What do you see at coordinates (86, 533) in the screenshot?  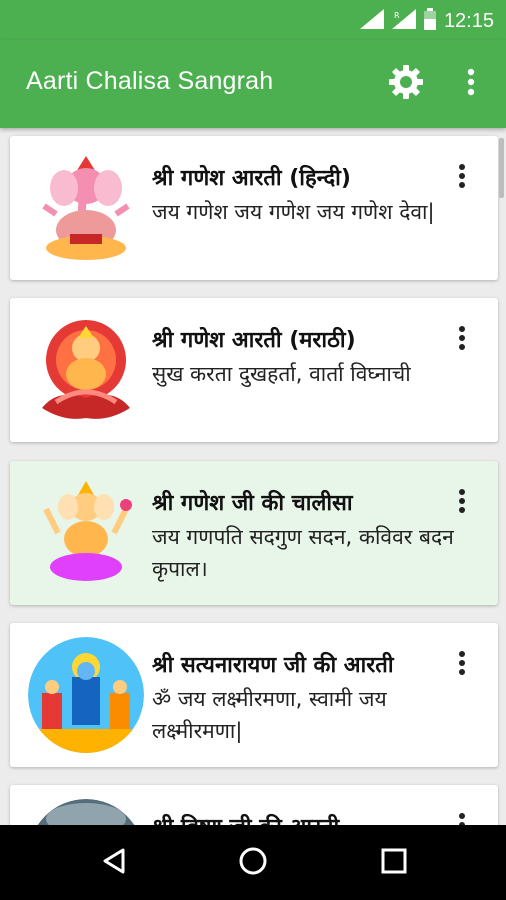 I see `ganesh-seated-image` at bounding box center [86, 533].